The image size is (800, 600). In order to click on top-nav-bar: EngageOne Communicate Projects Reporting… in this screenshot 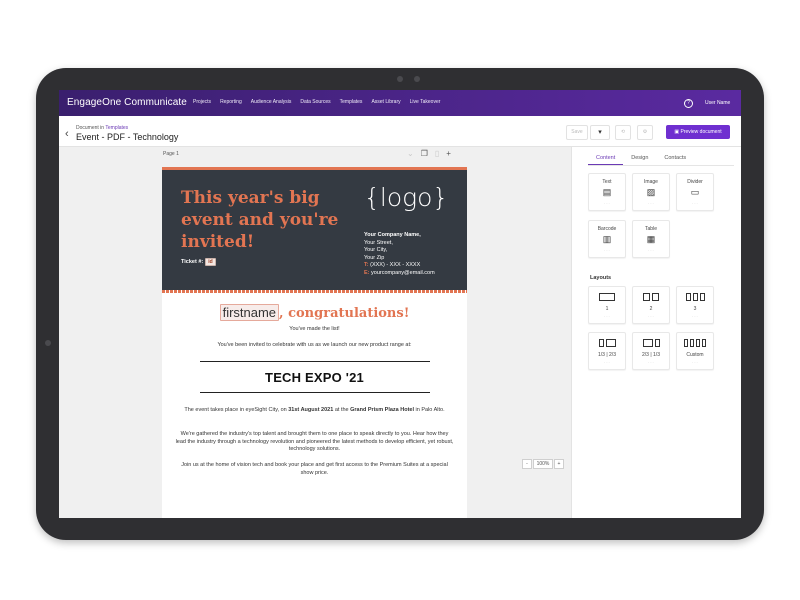, I will do `click(400, 103)`.